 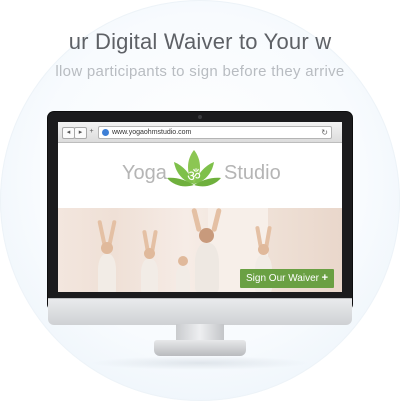 What do you see at coordinates (200, 117) in the screenshot?
I see `camera-icon` at bounding box center [200, 117].